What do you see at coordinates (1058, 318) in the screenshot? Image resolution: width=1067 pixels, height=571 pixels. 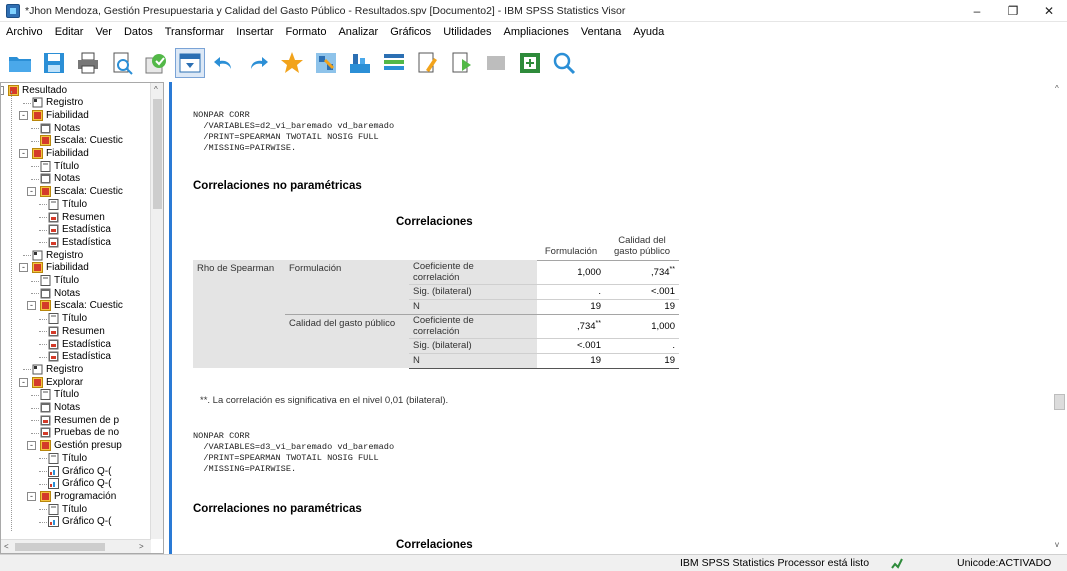 I see `content-vertical-scrollbar: ^ v` at bounding box center [1058, 318].